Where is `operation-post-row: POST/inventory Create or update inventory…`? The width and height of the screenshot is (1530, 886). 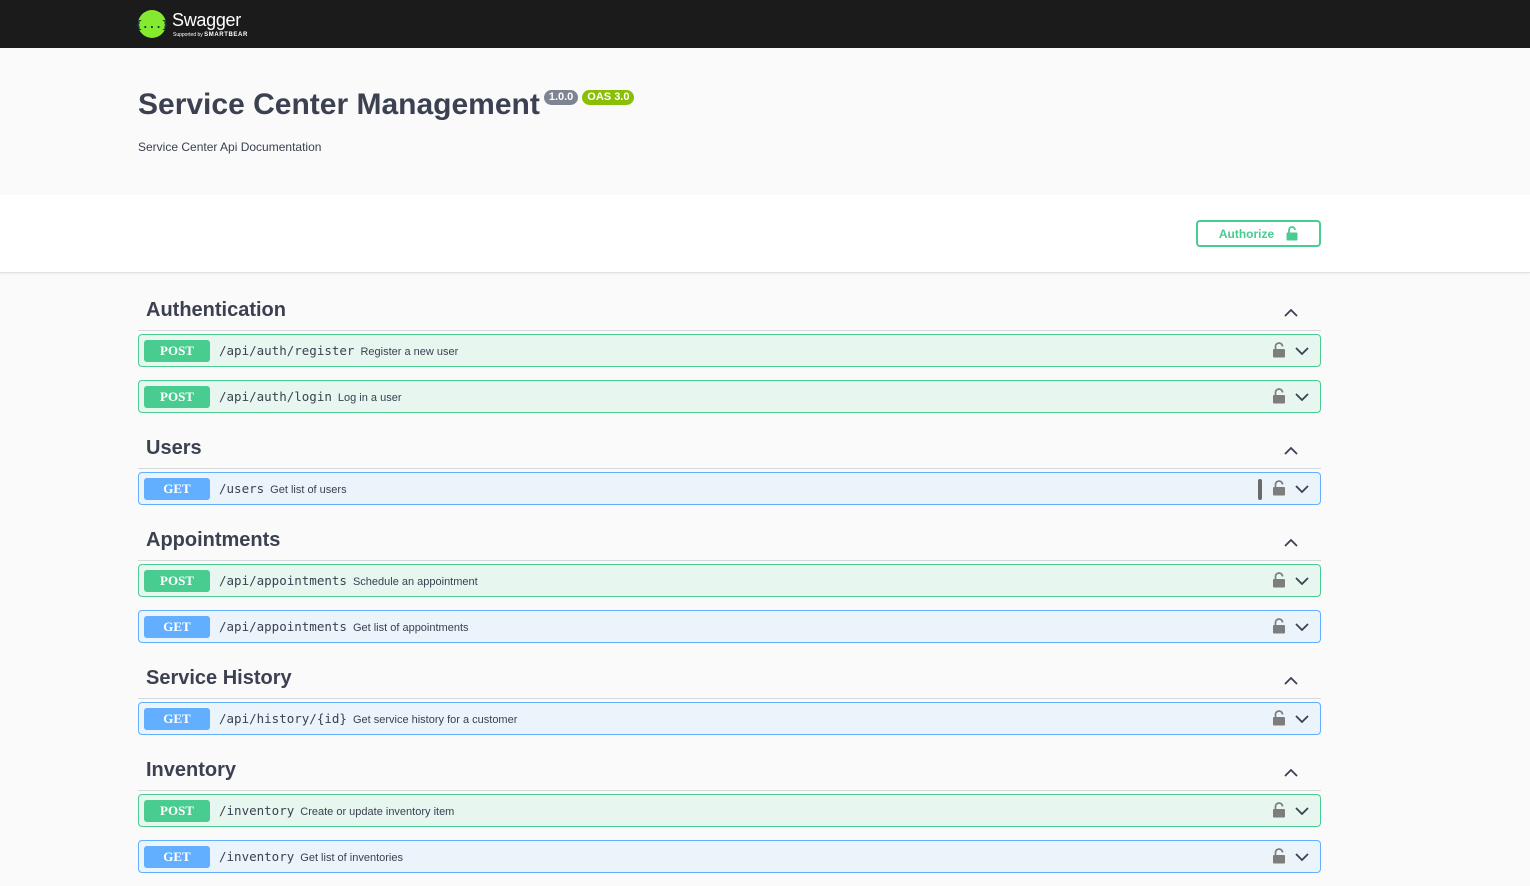
operation-post-row: POST/inventory Create or update inventory… is located at coordinates (729, 810).